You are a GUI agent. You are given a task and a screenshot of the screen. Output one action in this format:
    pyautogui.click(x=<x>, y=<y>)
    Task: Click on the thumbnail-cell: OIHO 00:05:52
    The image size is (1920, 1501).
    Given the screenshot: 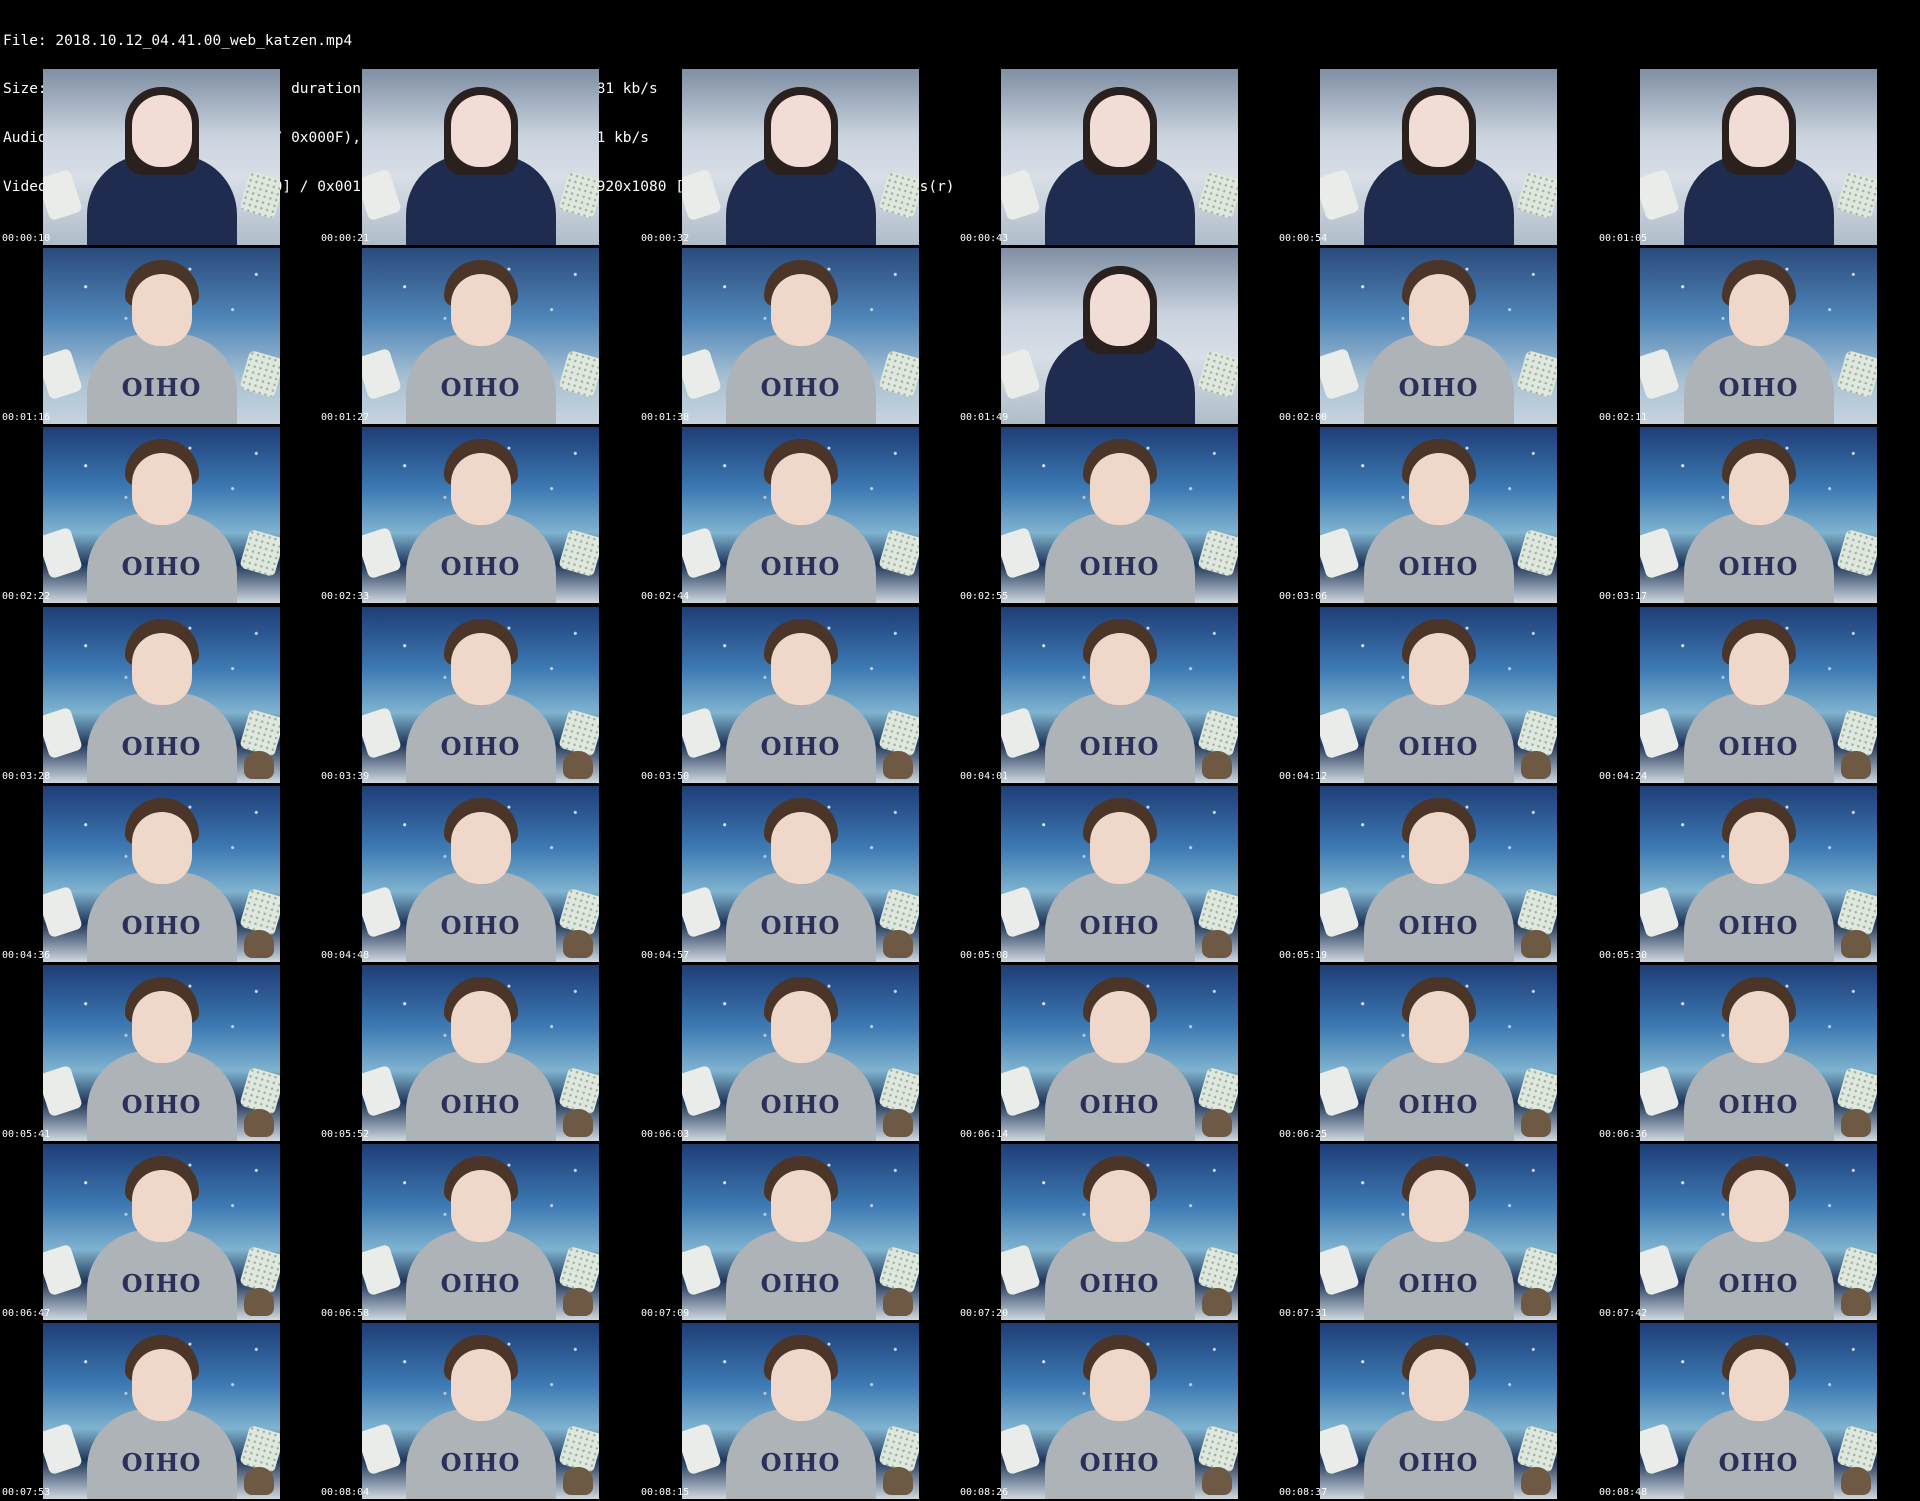 What is the action you would take?
    pyautogui.click(x=478, y=1052)
    